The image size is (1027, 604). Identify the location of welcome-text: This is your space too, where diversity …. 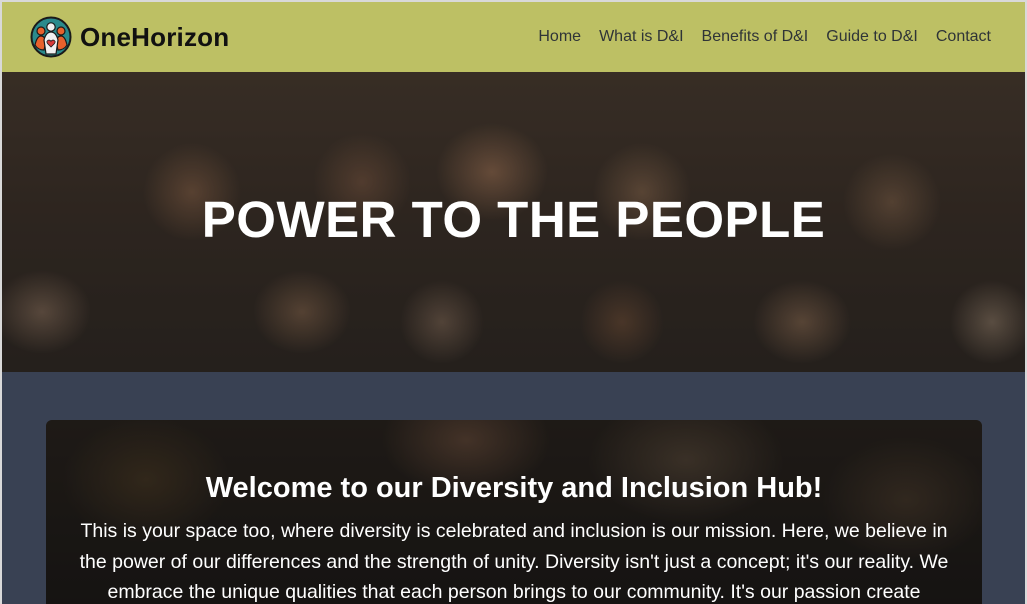
(514, 561).